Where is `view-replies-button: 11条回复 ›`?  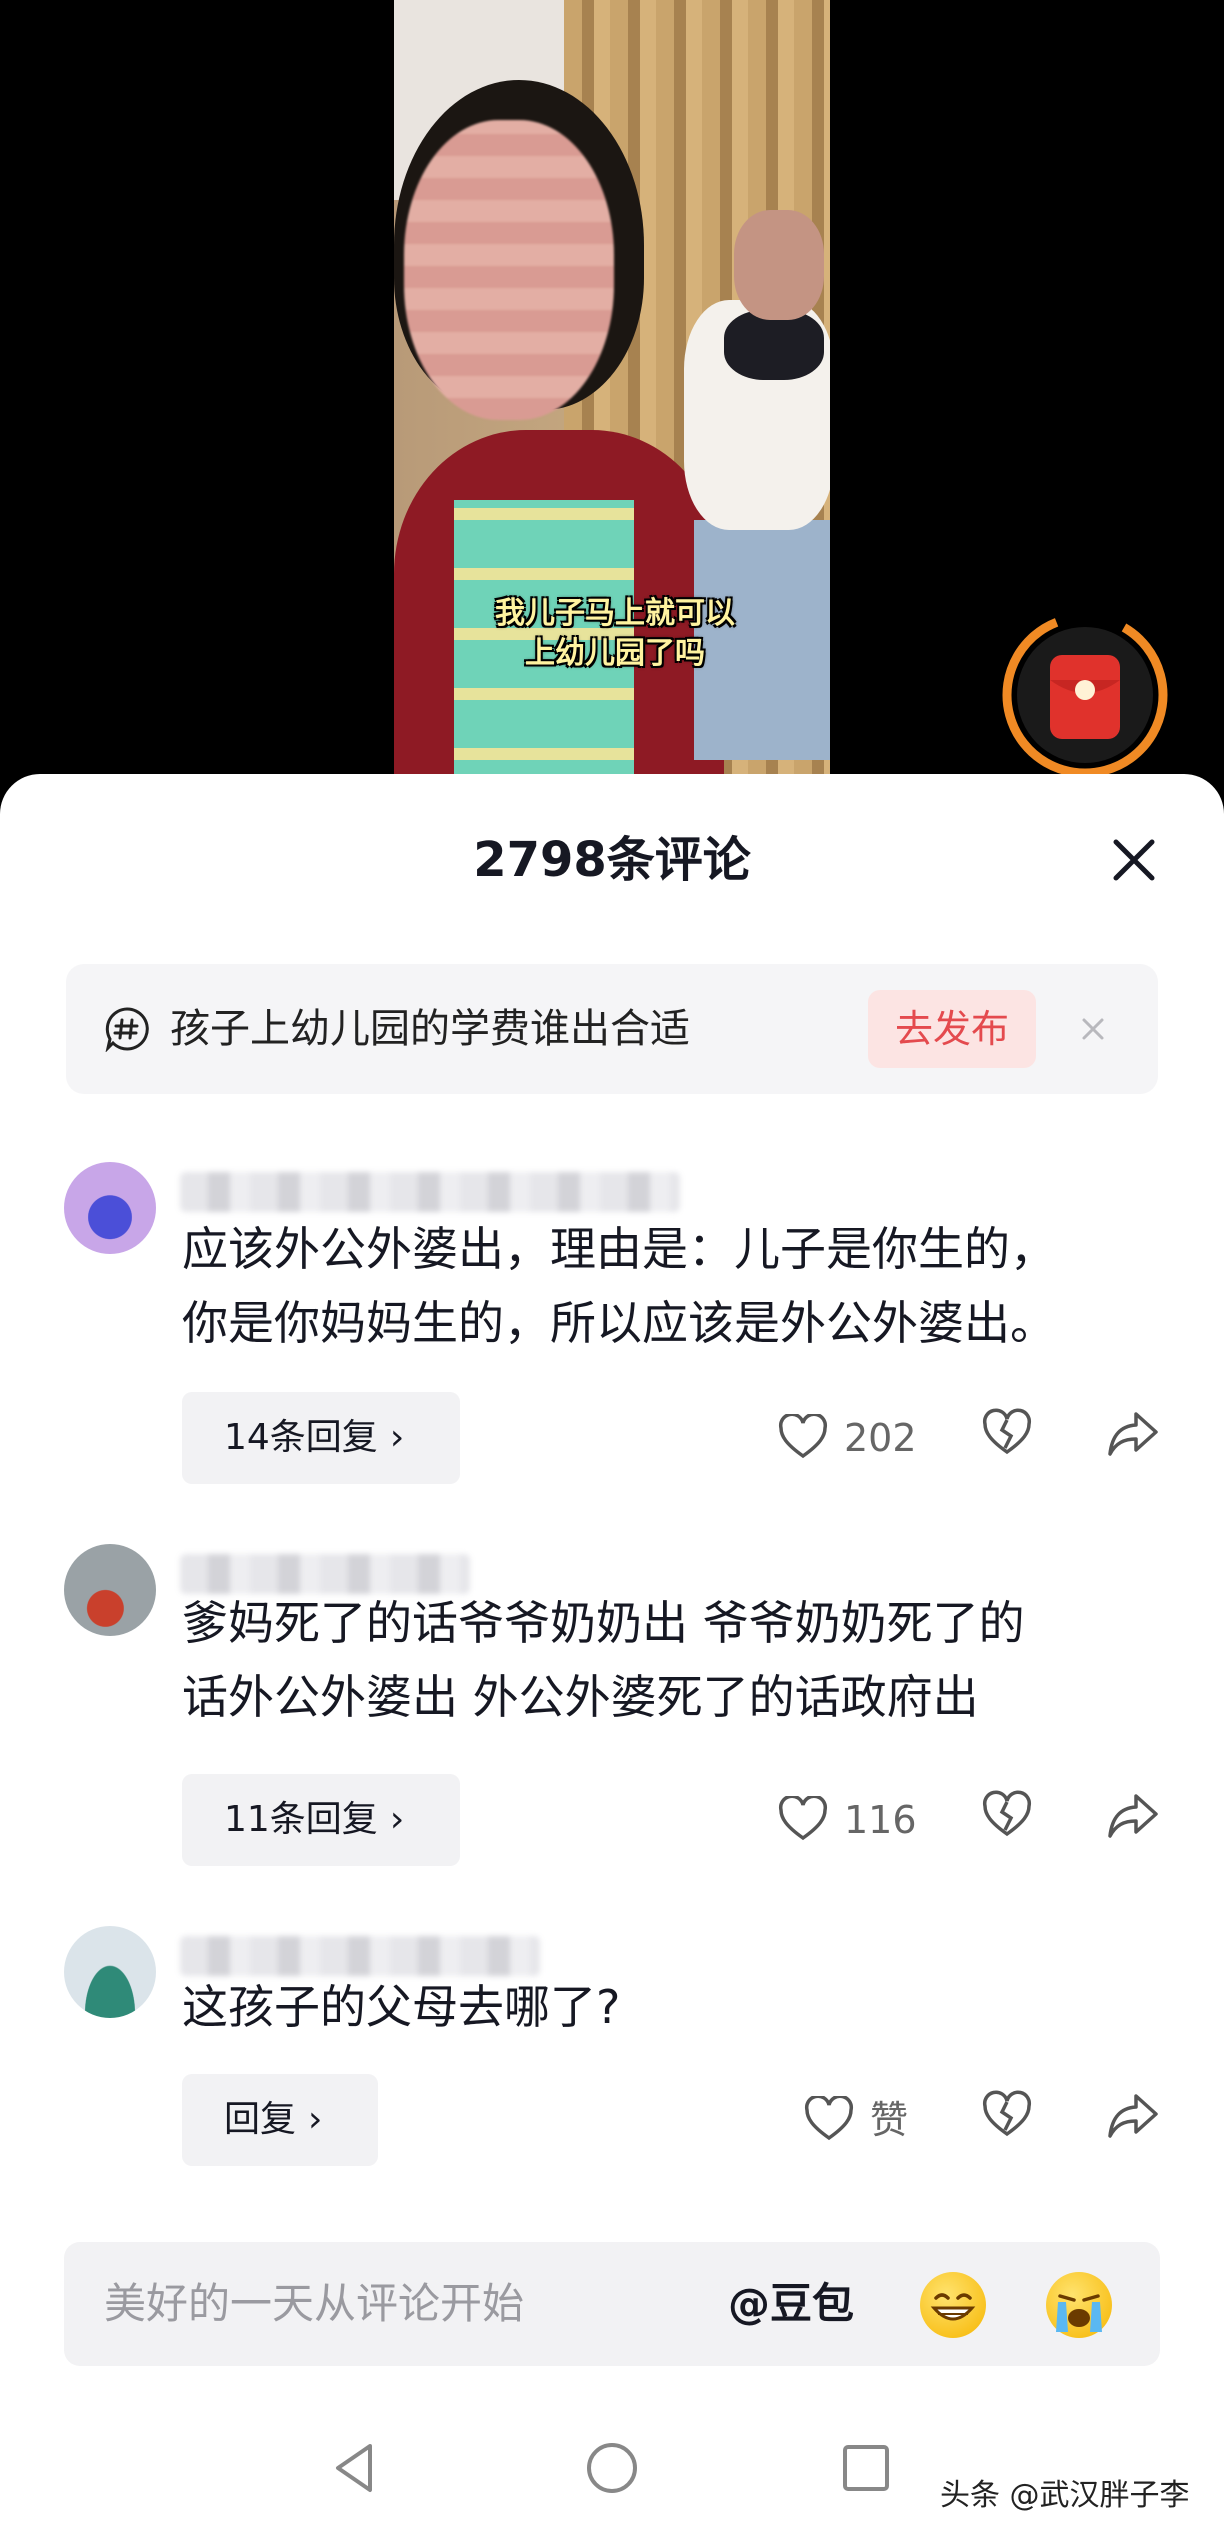 view-replies-button: 11条回复 › is located at coordinates (321, 1820).